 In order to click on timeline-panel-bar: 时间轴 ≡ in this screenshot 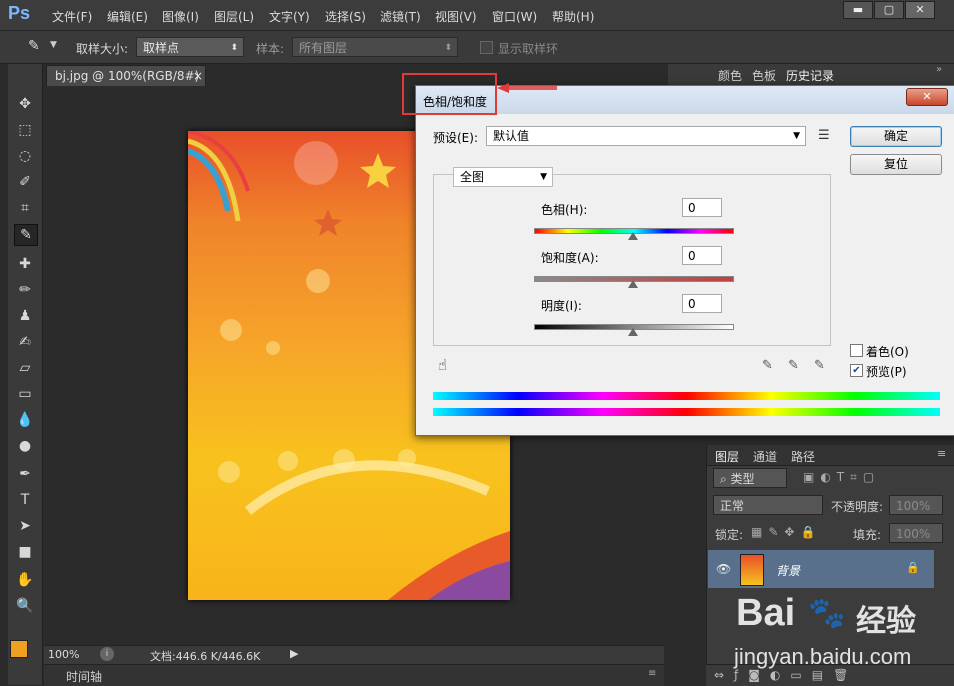, I will do `click(354, 675)`.